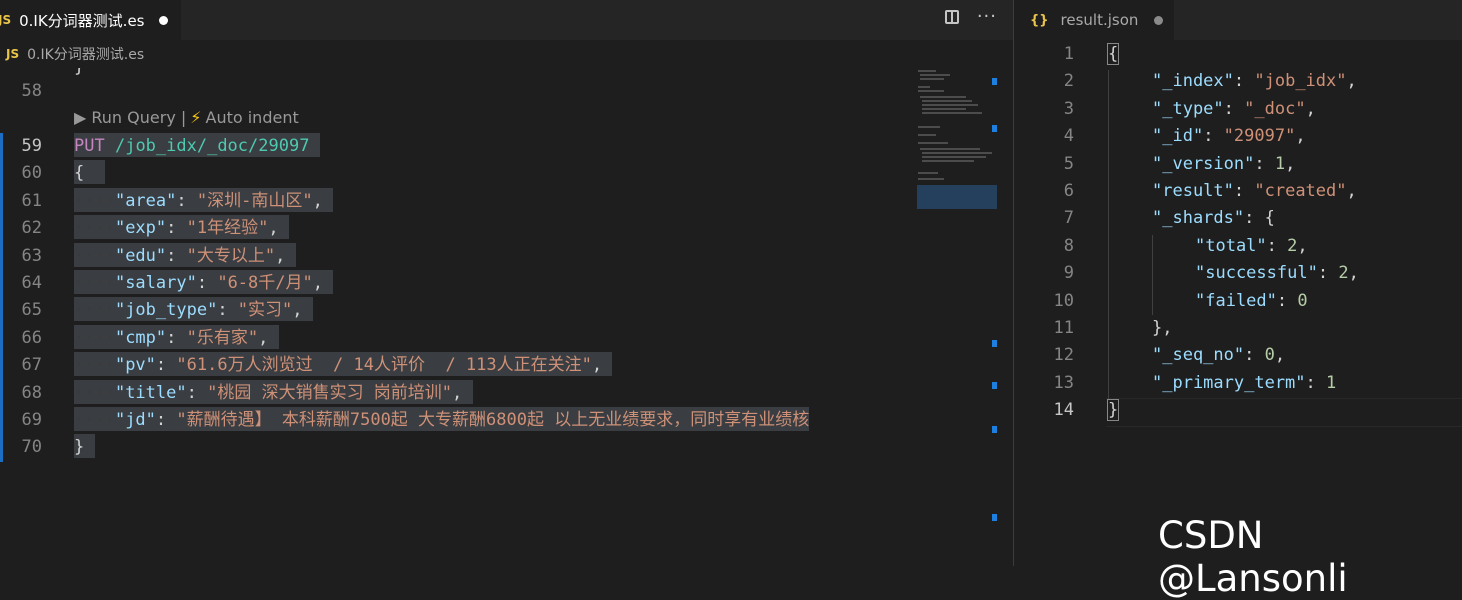 The width and height of the screenshot is (1462, 600). I want to click on minimap, so click(960, 317).